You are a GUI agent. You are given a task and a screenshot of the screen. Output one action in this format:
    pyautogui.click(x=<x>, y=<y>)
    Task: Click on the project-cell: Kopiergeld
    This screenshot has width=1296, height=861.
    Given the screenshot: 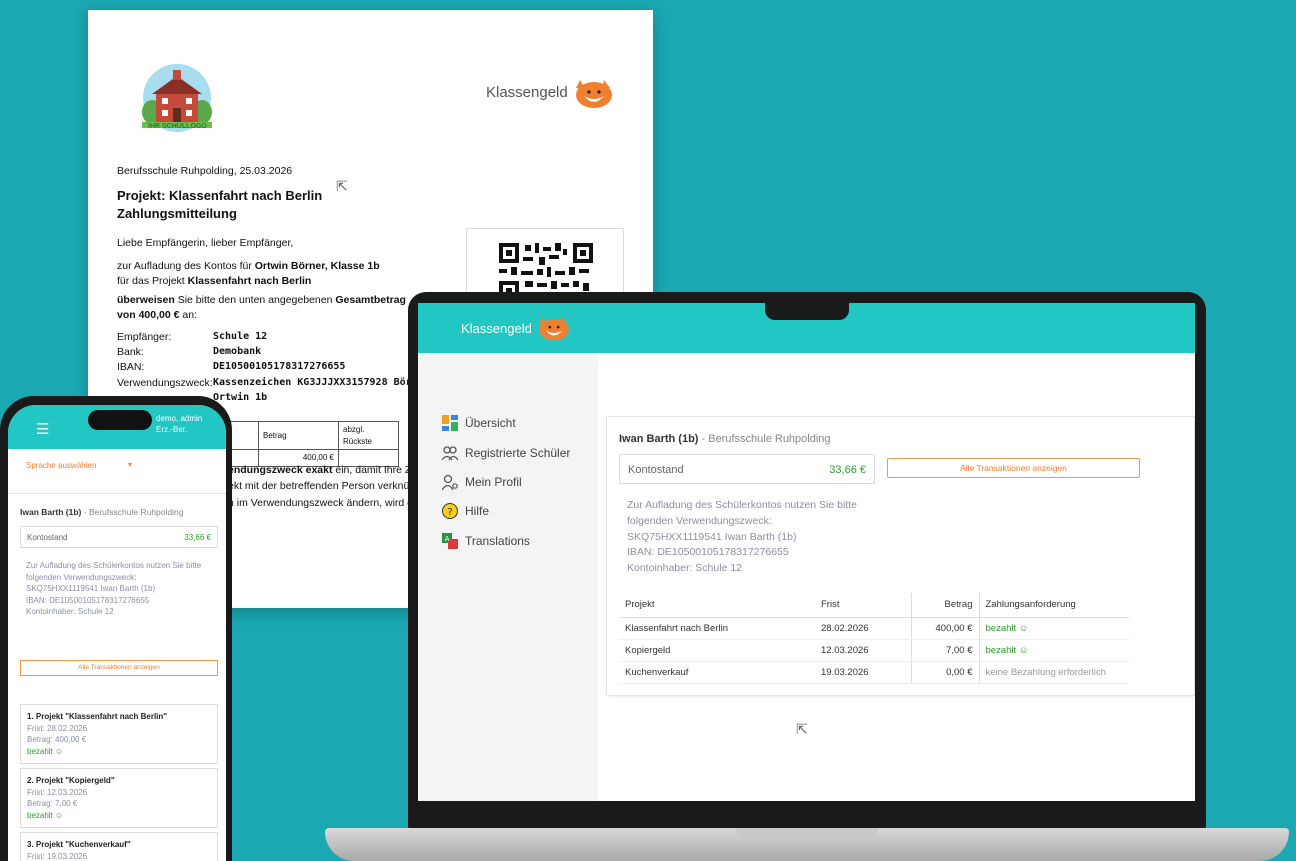 What is the action you would take?
    pyautogui.click(x=717, y=650)
    